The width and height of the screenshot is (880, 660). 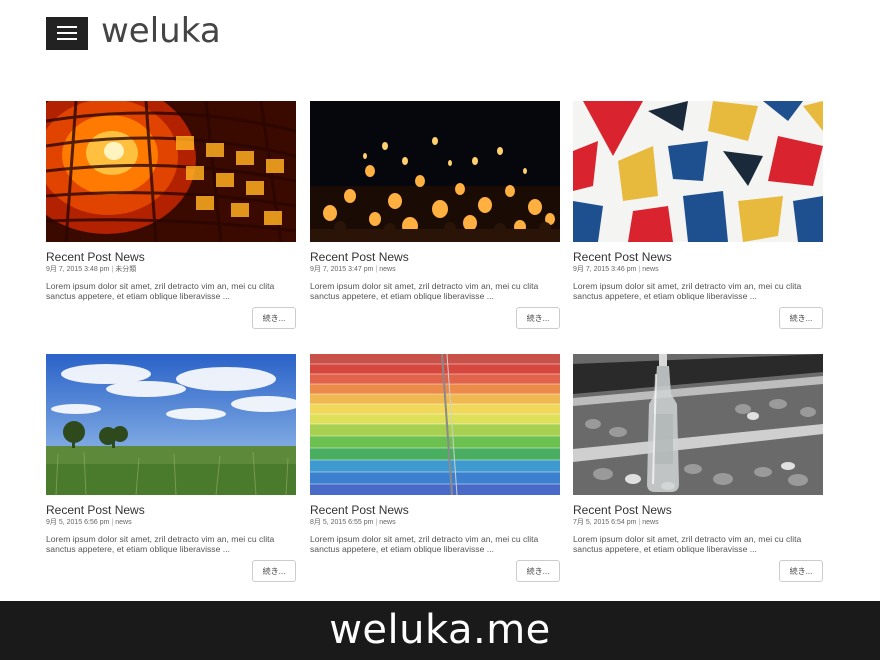 What do you see at coordinates (342, 269) in the screenshot?
I see `post-date: 9月 7, 2015 3:47 pm` at bounding box center [342, 269].